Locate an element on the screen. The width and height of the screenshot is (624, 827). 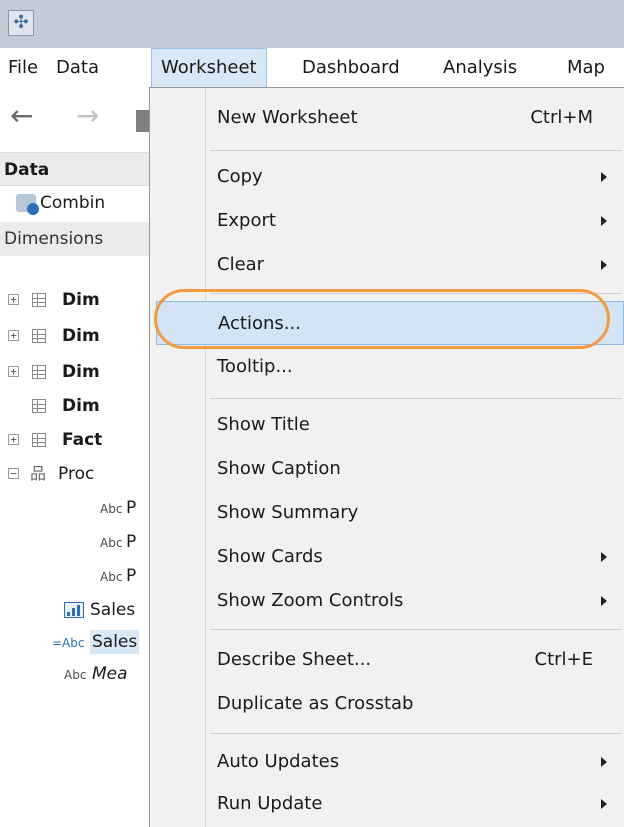
dimensions-header: Dimensions is located at coordinates (75, 239).